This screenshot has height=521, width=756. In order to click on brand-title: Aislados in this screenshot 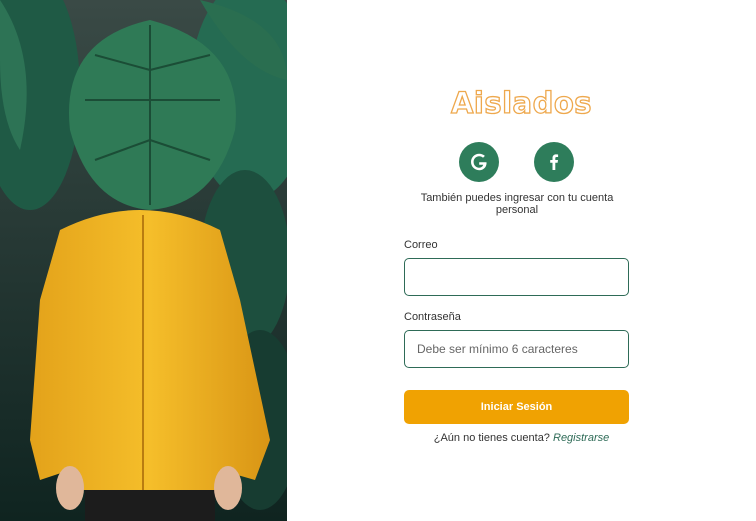, I will do `click(521, 102)`.